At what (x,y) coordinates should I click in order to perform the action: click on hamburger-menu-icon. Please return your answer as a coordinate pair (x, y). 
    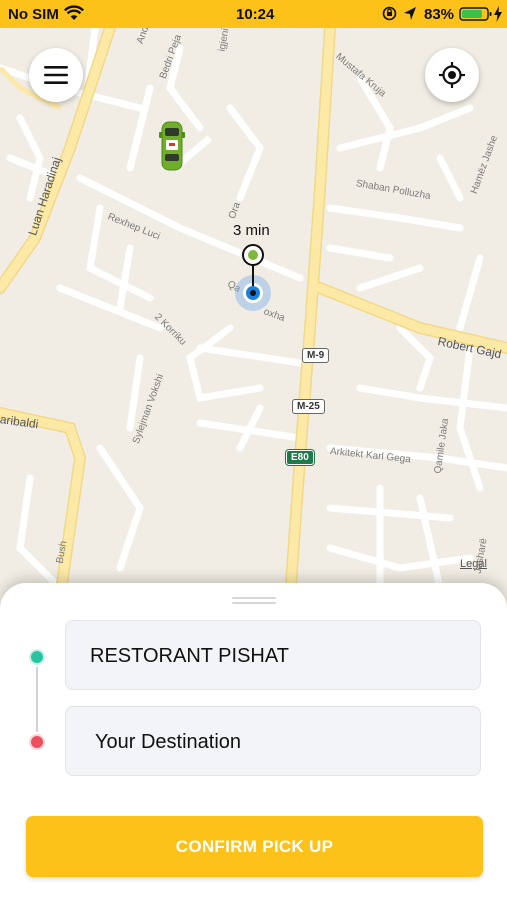
    Looking at the image, I should click on (56, 75).